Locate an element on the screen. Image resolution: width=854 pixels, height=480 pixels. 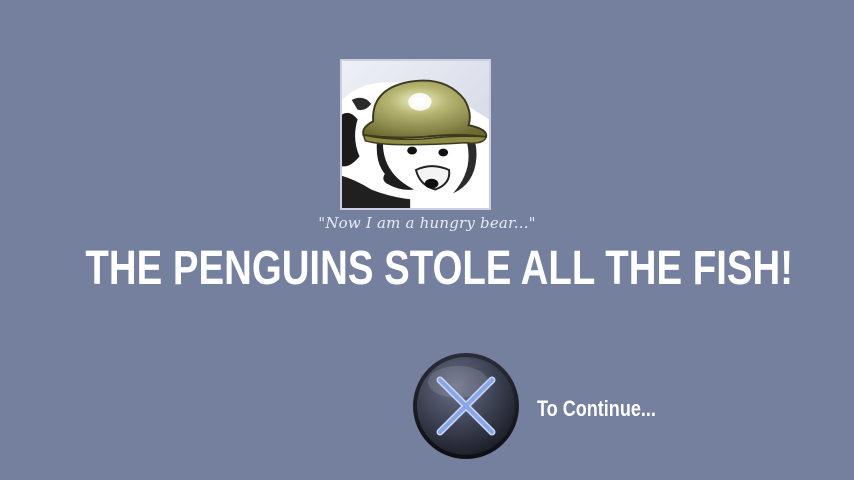
cross-button-icon is located at coordinates (466, 406).